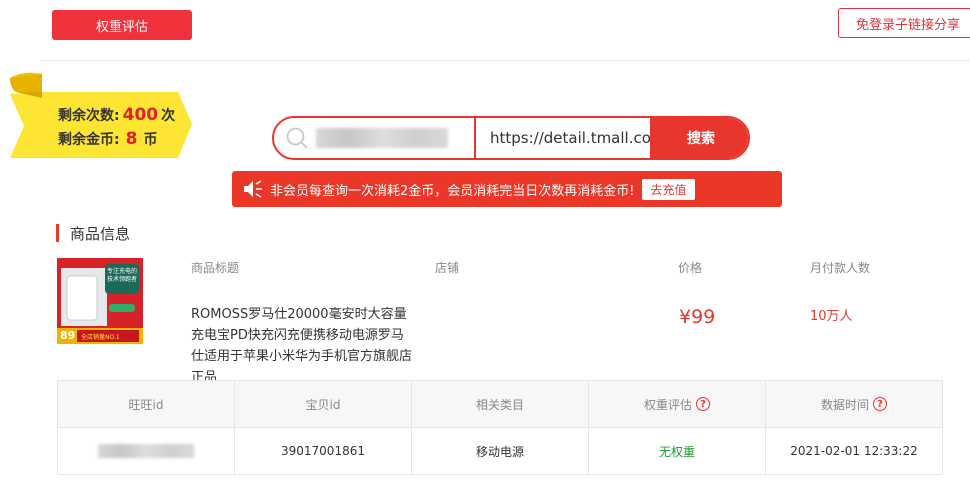 The image size is (970, 495). Describe the element at coordinates (100, 301) in the screenshot. I see `product-thumbnail: 专注充电的技术领跑者 89 全店销量NO.1` at that location.